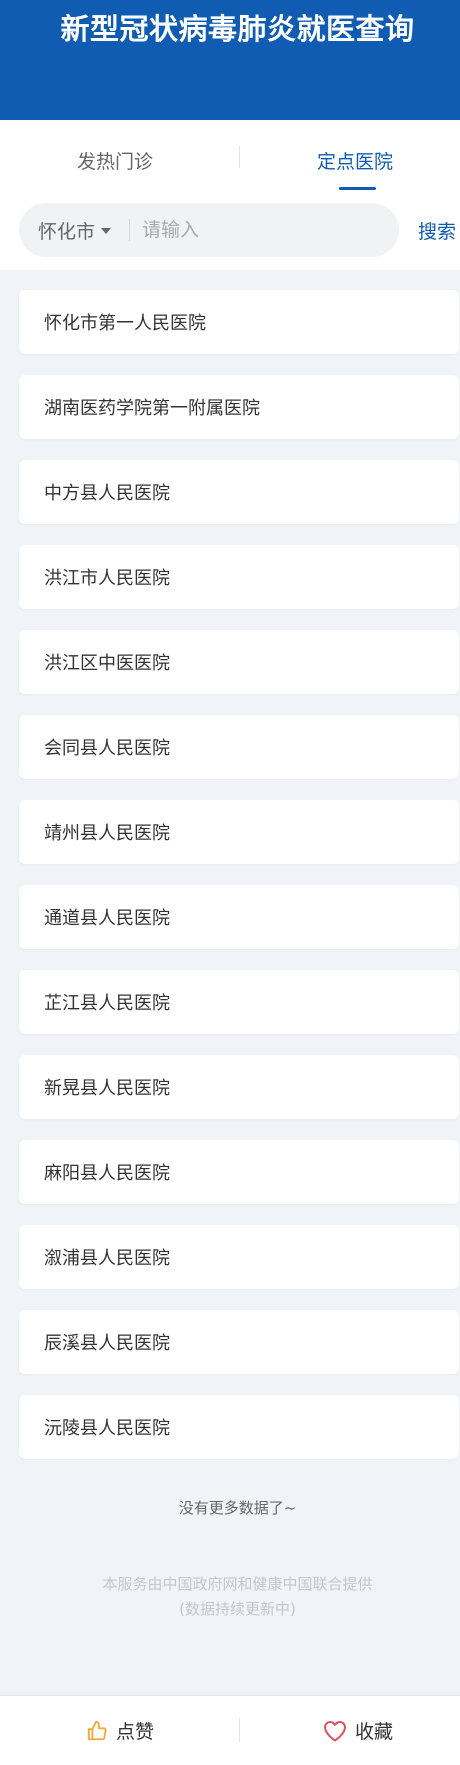 This screenshot has width=460, height=1765. What do you see at coordinates (239, 662) in the screenshot?
I see `hospital-item: 洪江区中医医院` at bounding box center [239, 662].